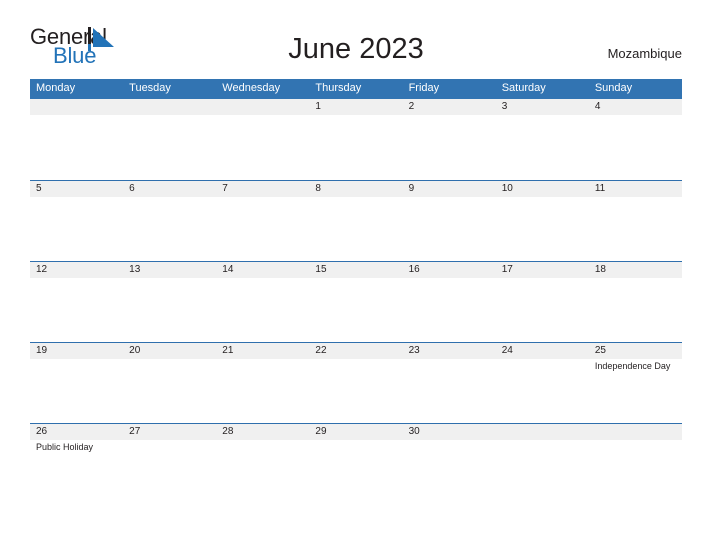  I want to click on calendar-week-row: 26 27 28 29 30 Public Holiday, so click(356, 443).